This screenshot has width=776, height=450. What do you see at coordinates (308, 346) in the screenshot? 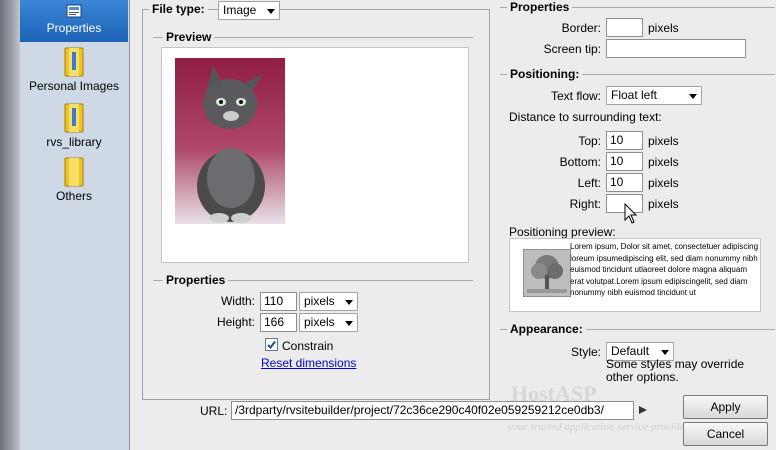
I see `constrain-label: Constrain` at bounding box center [308, 346].